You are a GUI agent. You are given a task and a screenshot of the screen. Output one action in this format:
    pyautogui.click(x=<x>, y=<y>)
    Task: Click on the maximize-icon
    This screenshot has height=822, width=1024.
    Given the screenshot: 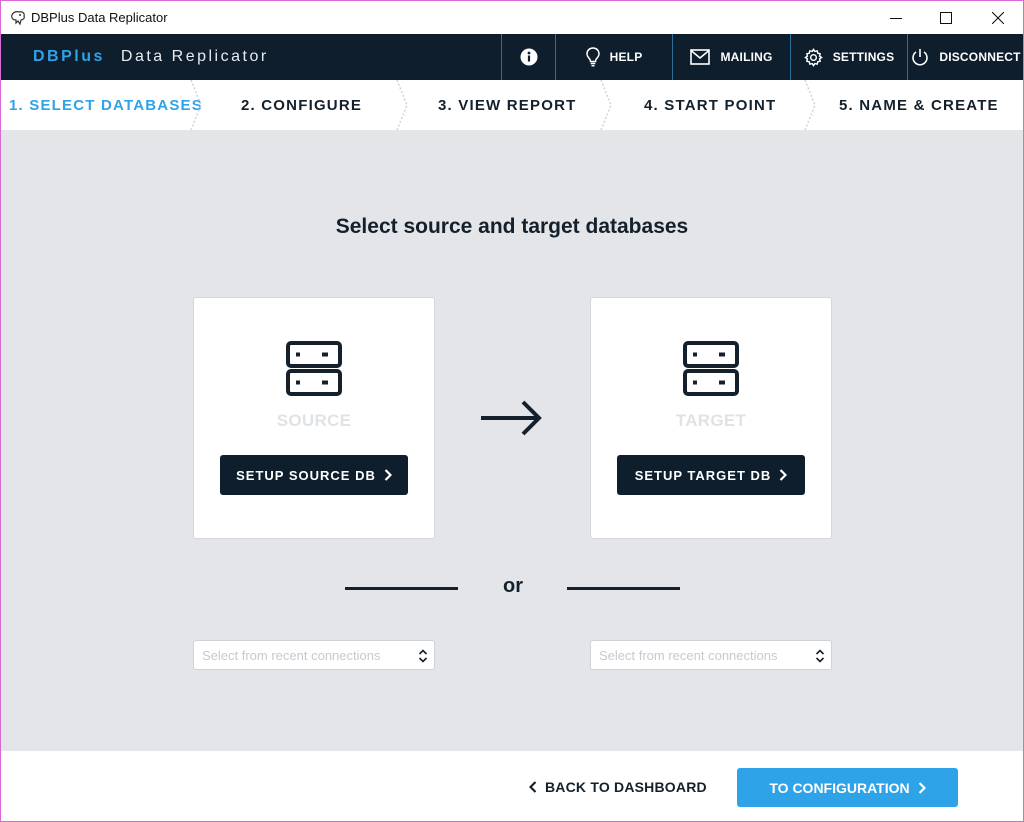 What is the action you would take?
    pyautogui.click(x=946, y=17)
    